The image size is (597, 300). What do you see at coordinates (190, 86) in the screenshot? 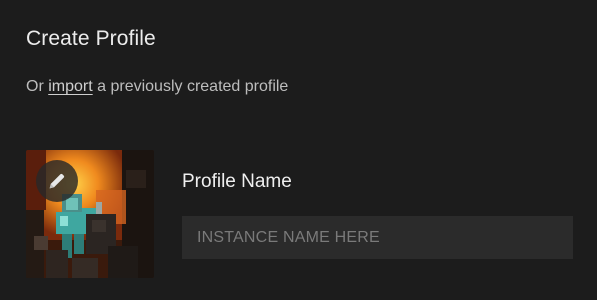
I see `import-hint-suffix: a previously created profile` at bounding box center [190, 86].